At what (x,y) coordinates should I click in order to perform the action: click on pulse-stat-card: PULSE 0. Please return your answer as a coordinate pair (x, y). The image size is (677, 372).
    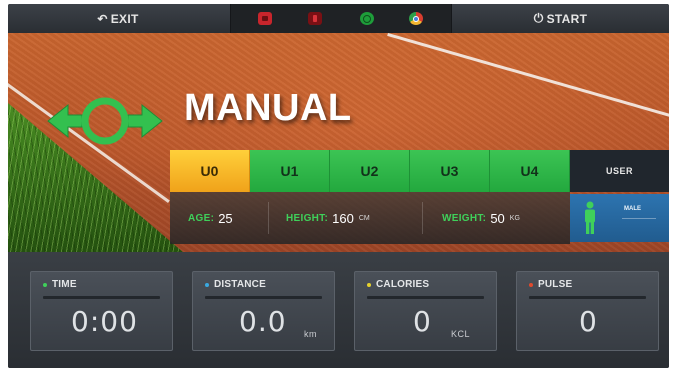
    Looking at the image, I should click on (587, 311).